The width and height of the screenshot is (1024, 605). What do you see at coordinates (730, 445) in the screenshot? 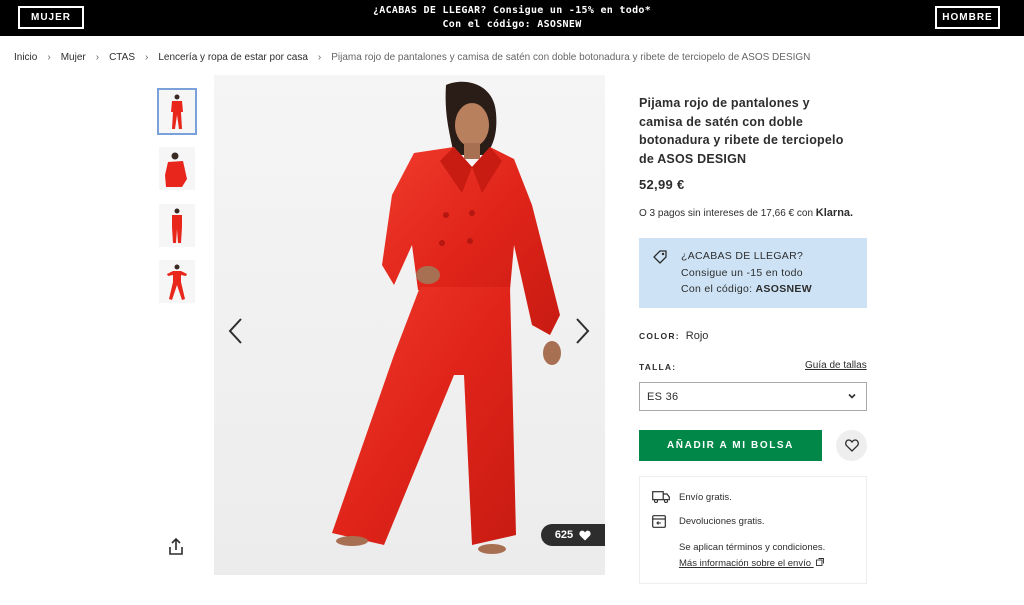
I see `add-to-bag-button: AÑADIR A MI BOLSA` at bounding box center [730, 445].